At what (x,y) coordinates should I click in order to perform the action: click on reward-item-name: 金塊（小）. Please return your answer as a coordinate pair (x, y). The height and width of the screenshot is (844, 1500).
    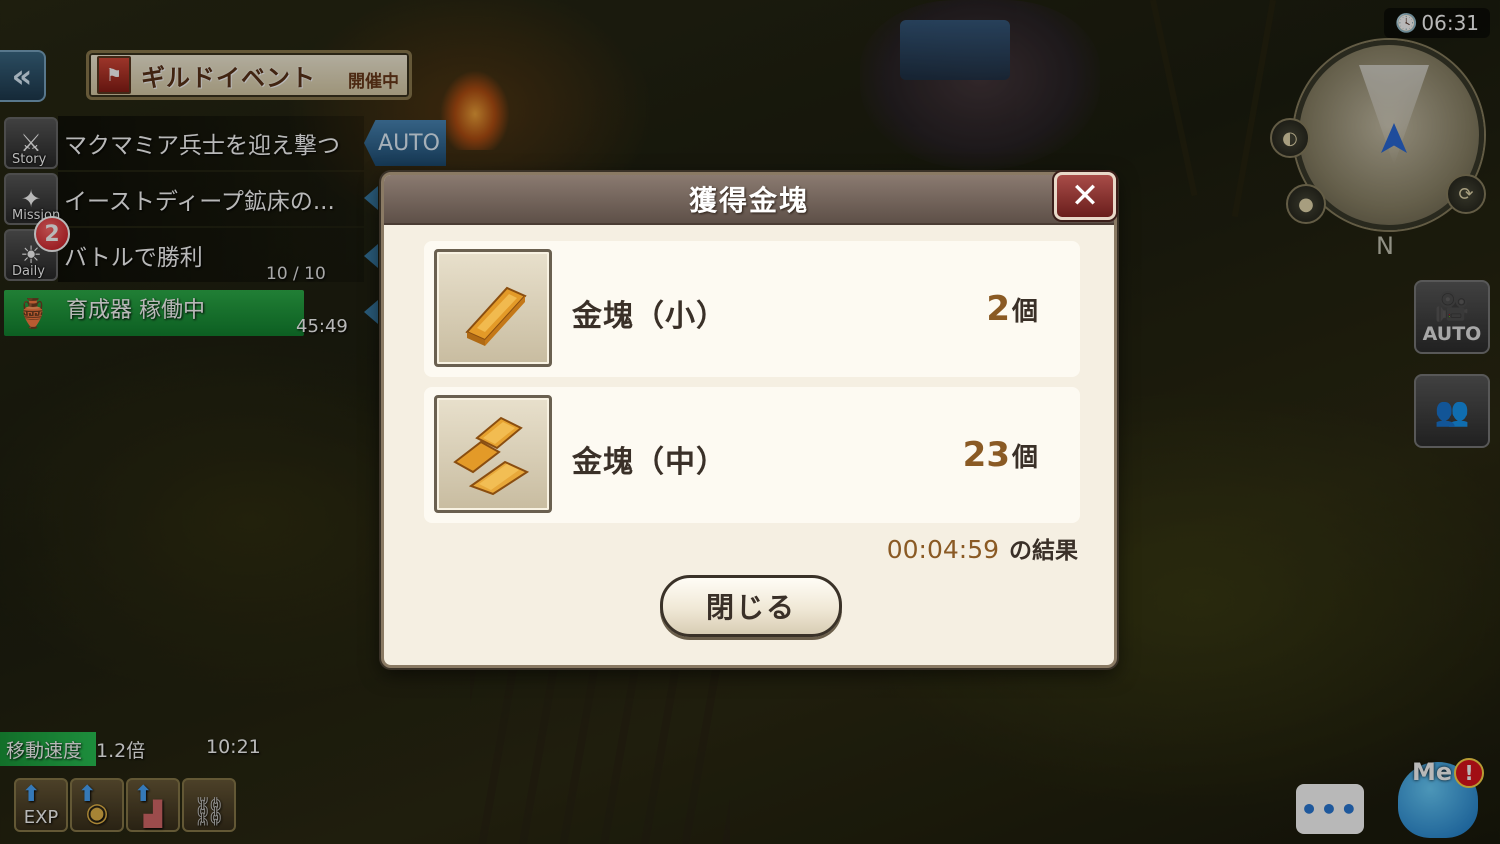
    Looking at the image, I should click on (649, 316).